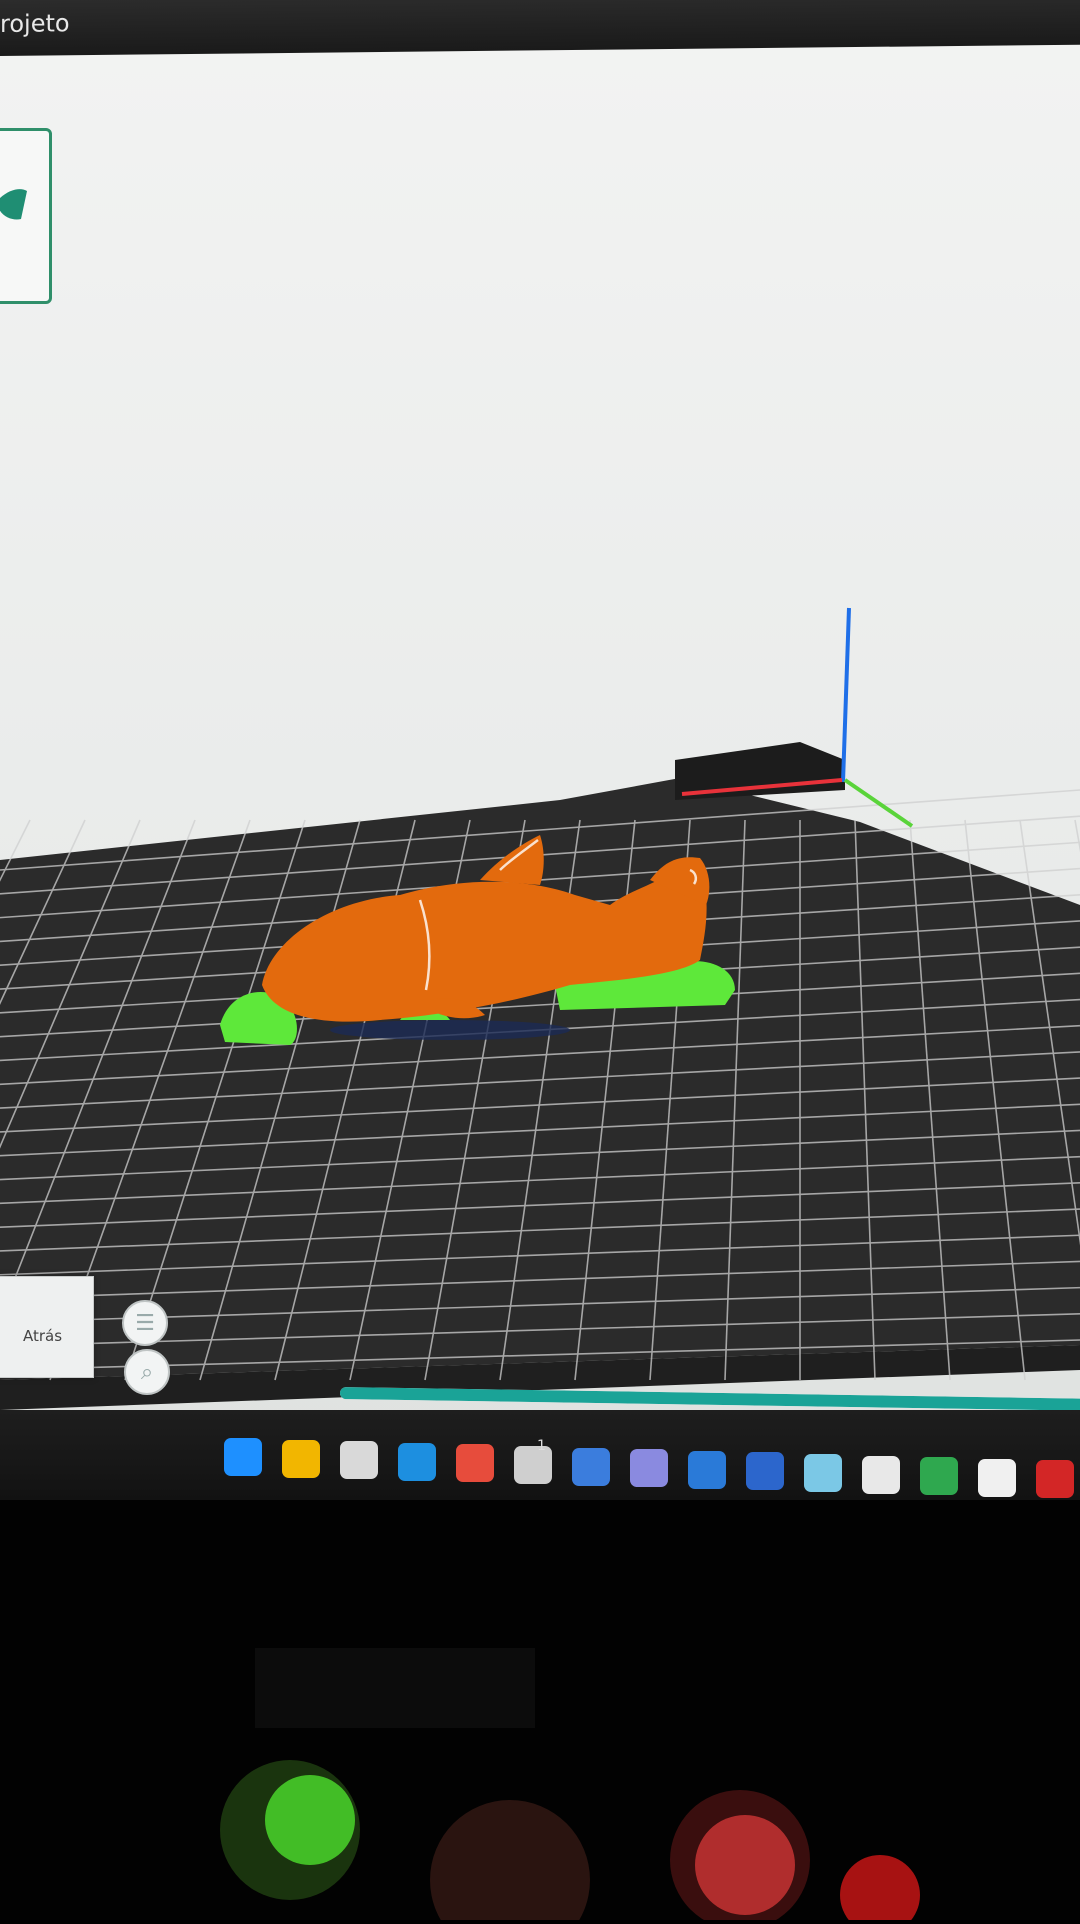 This screenshot has width=1080, height=1924. Describe the element at coordinates (417, 1461) in the screenshot. I see `edge-icon` at that location.